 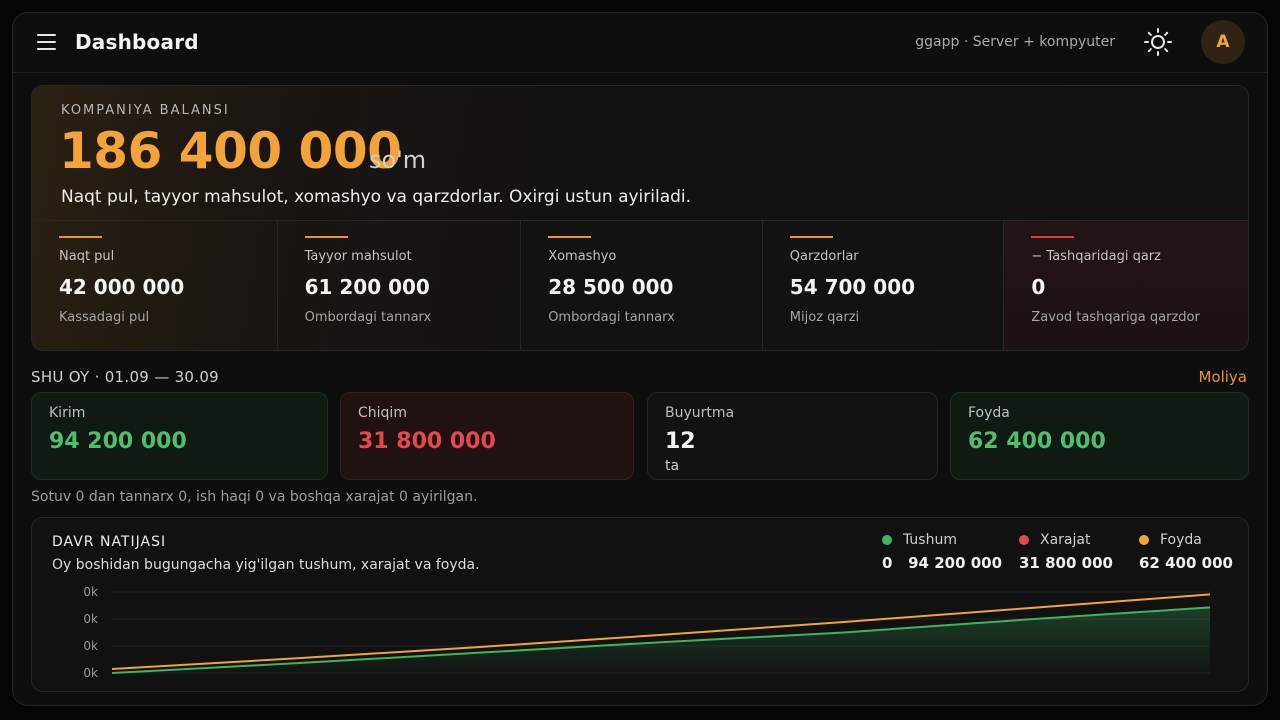 What do you see at coordinates (672, 466) in the screenshot?
I see `stat-unit: ta` at bounding box center [672, 466].